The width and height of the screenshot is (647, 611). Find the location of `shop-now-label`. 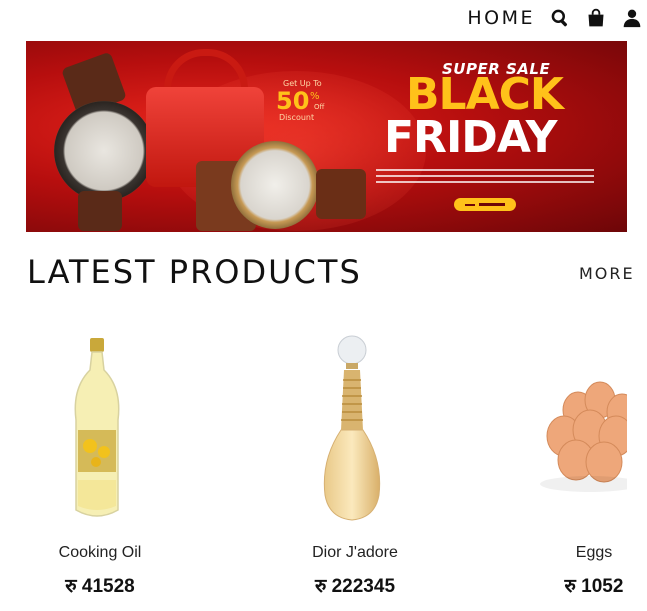

shop-now-label is located at coordinates (492, 204).